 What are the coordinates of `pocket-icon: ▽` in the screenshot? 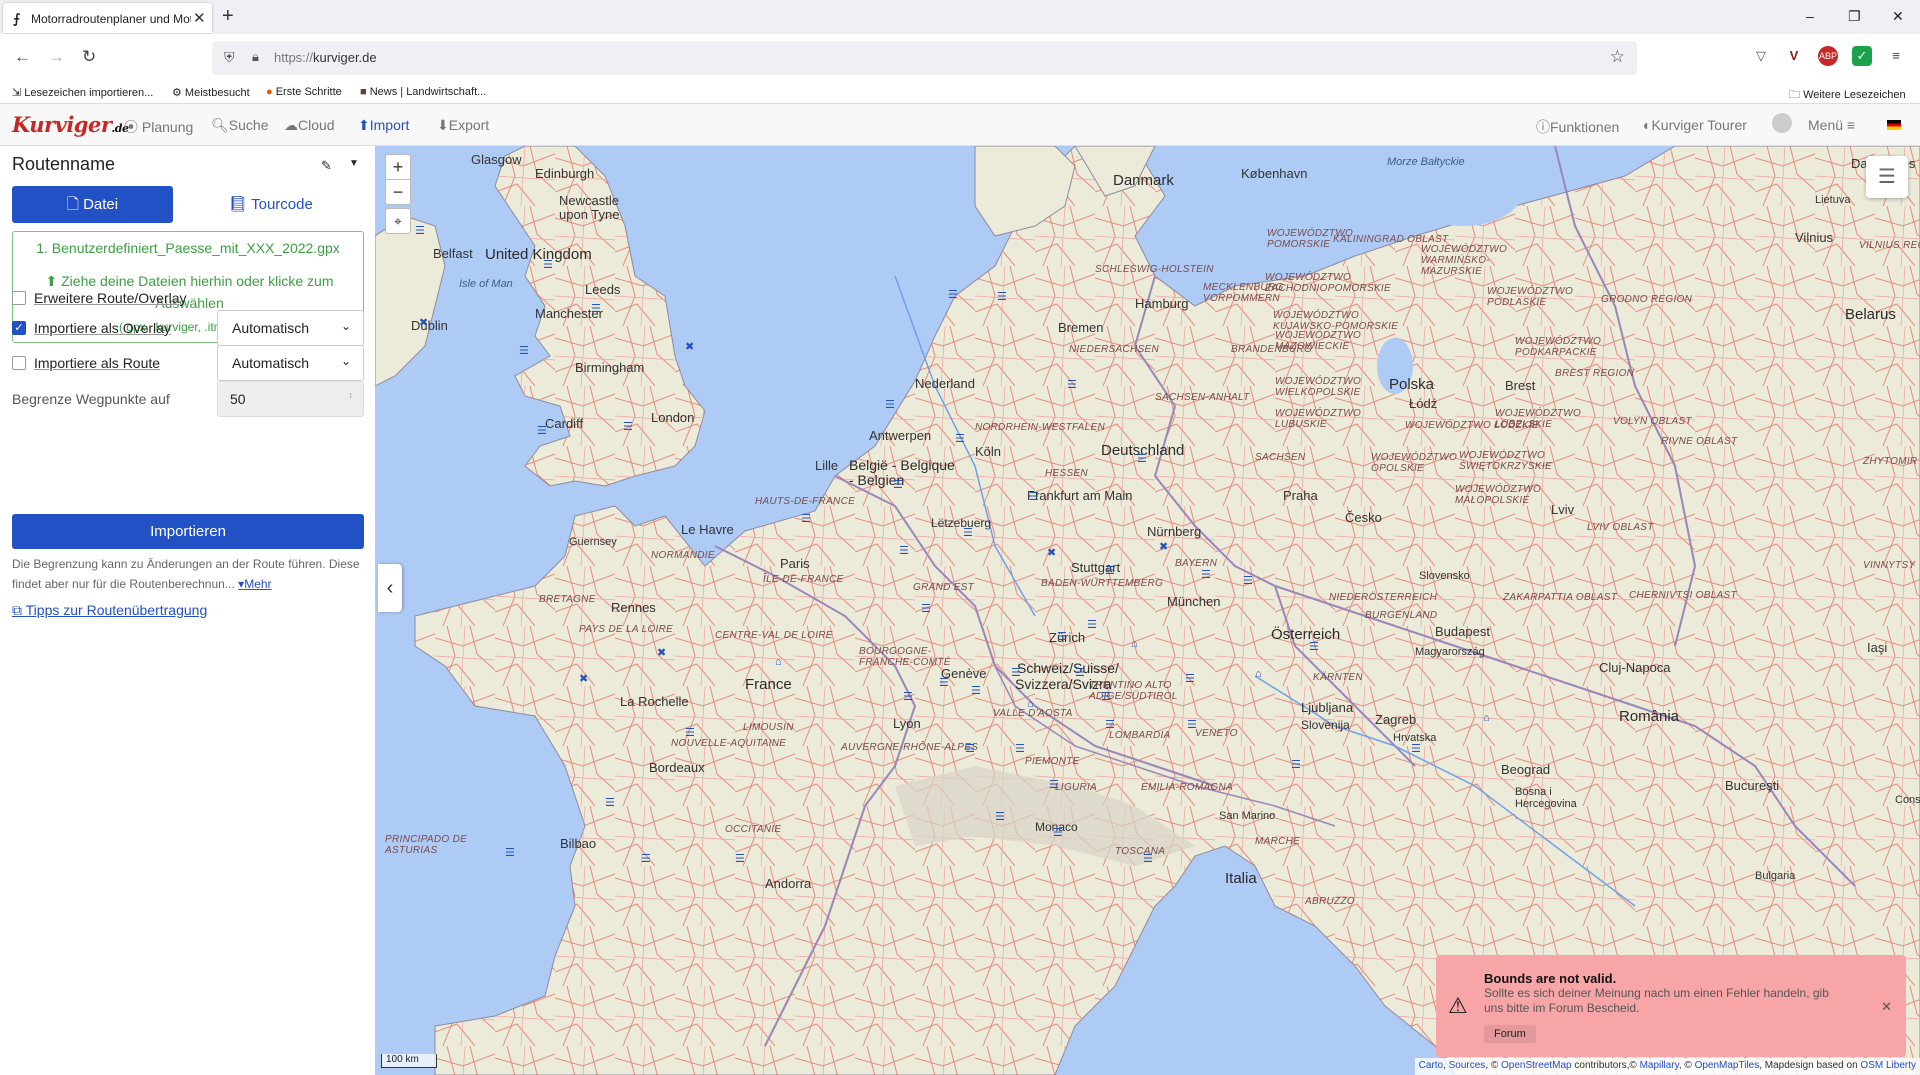 It's located at (1761, 56).